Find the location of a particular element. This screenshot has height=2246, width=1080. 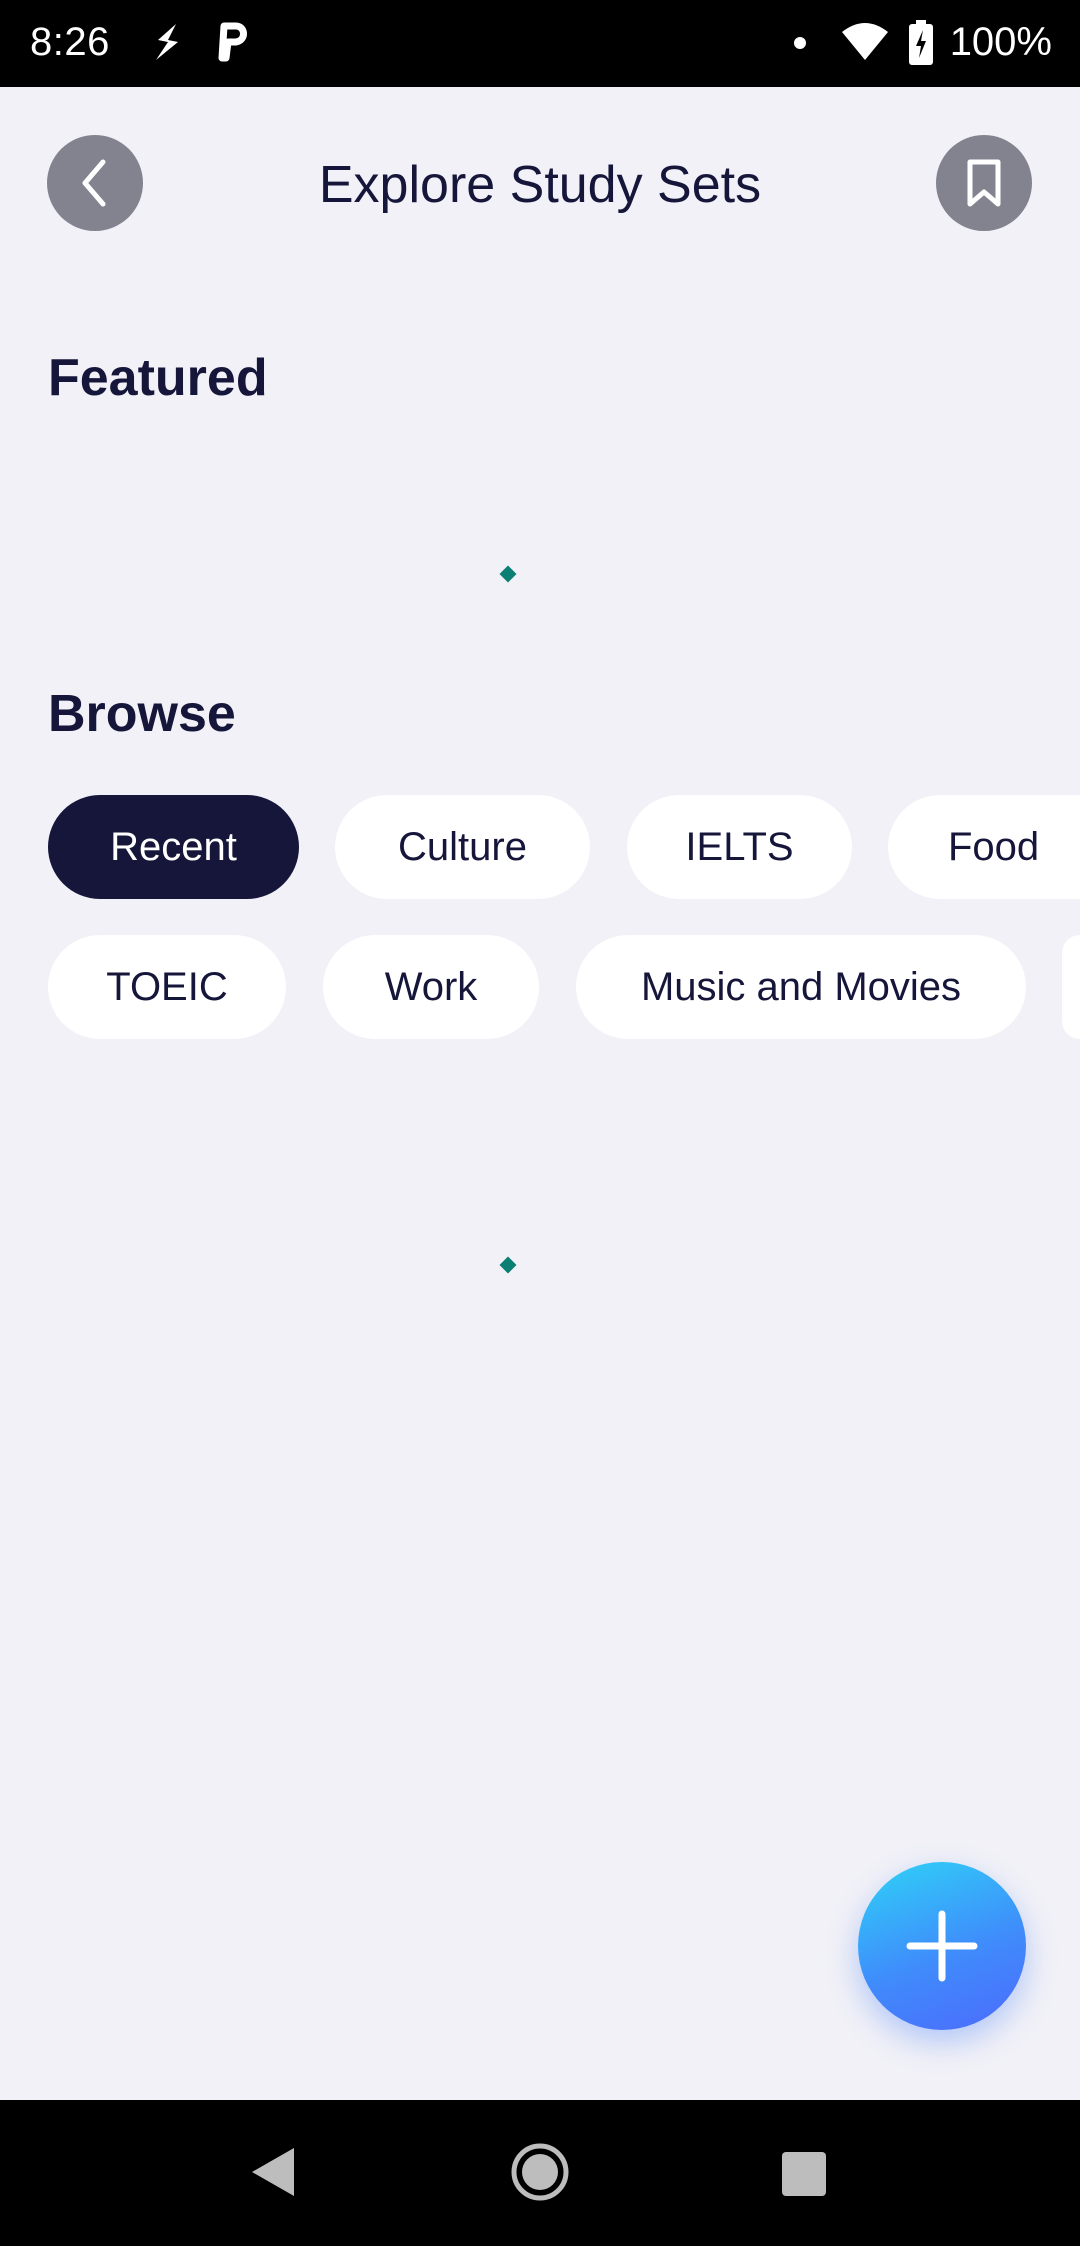

chip-ielts: IELTS is located at coordinates (739, 847).